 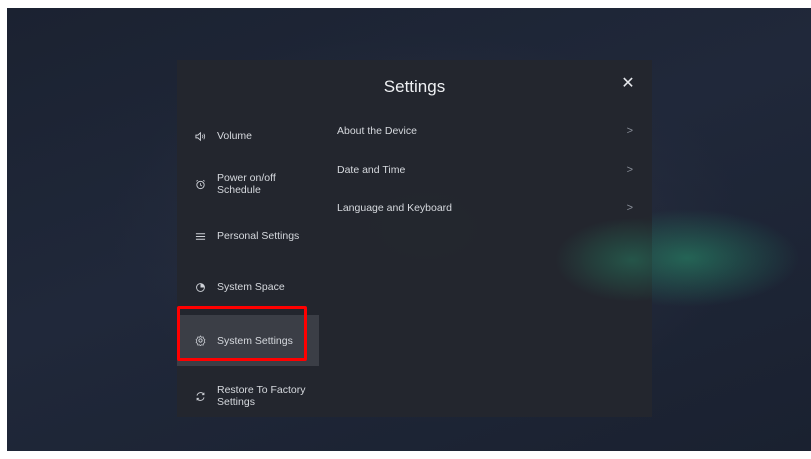 What do you see at coordinates (377, 131) in the screenshot?
I see `row-label: About the Device` at bounding box center [377, 131].